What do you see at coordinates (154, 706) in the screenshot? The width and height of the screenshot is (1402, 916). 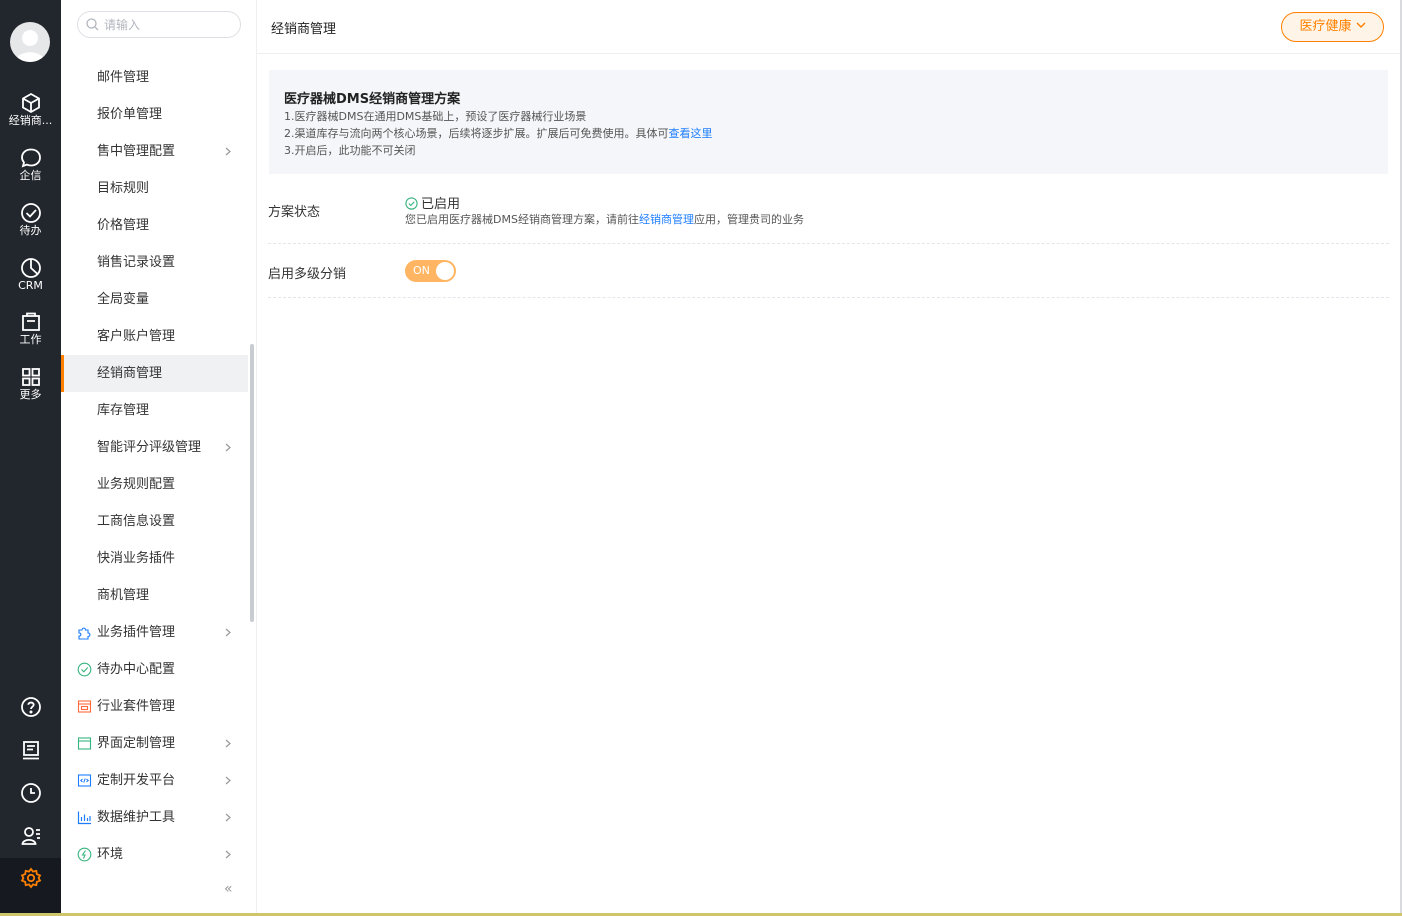 I see `menu-item-industry-suite: 行业套件管理` at bounding box center [154, 706].